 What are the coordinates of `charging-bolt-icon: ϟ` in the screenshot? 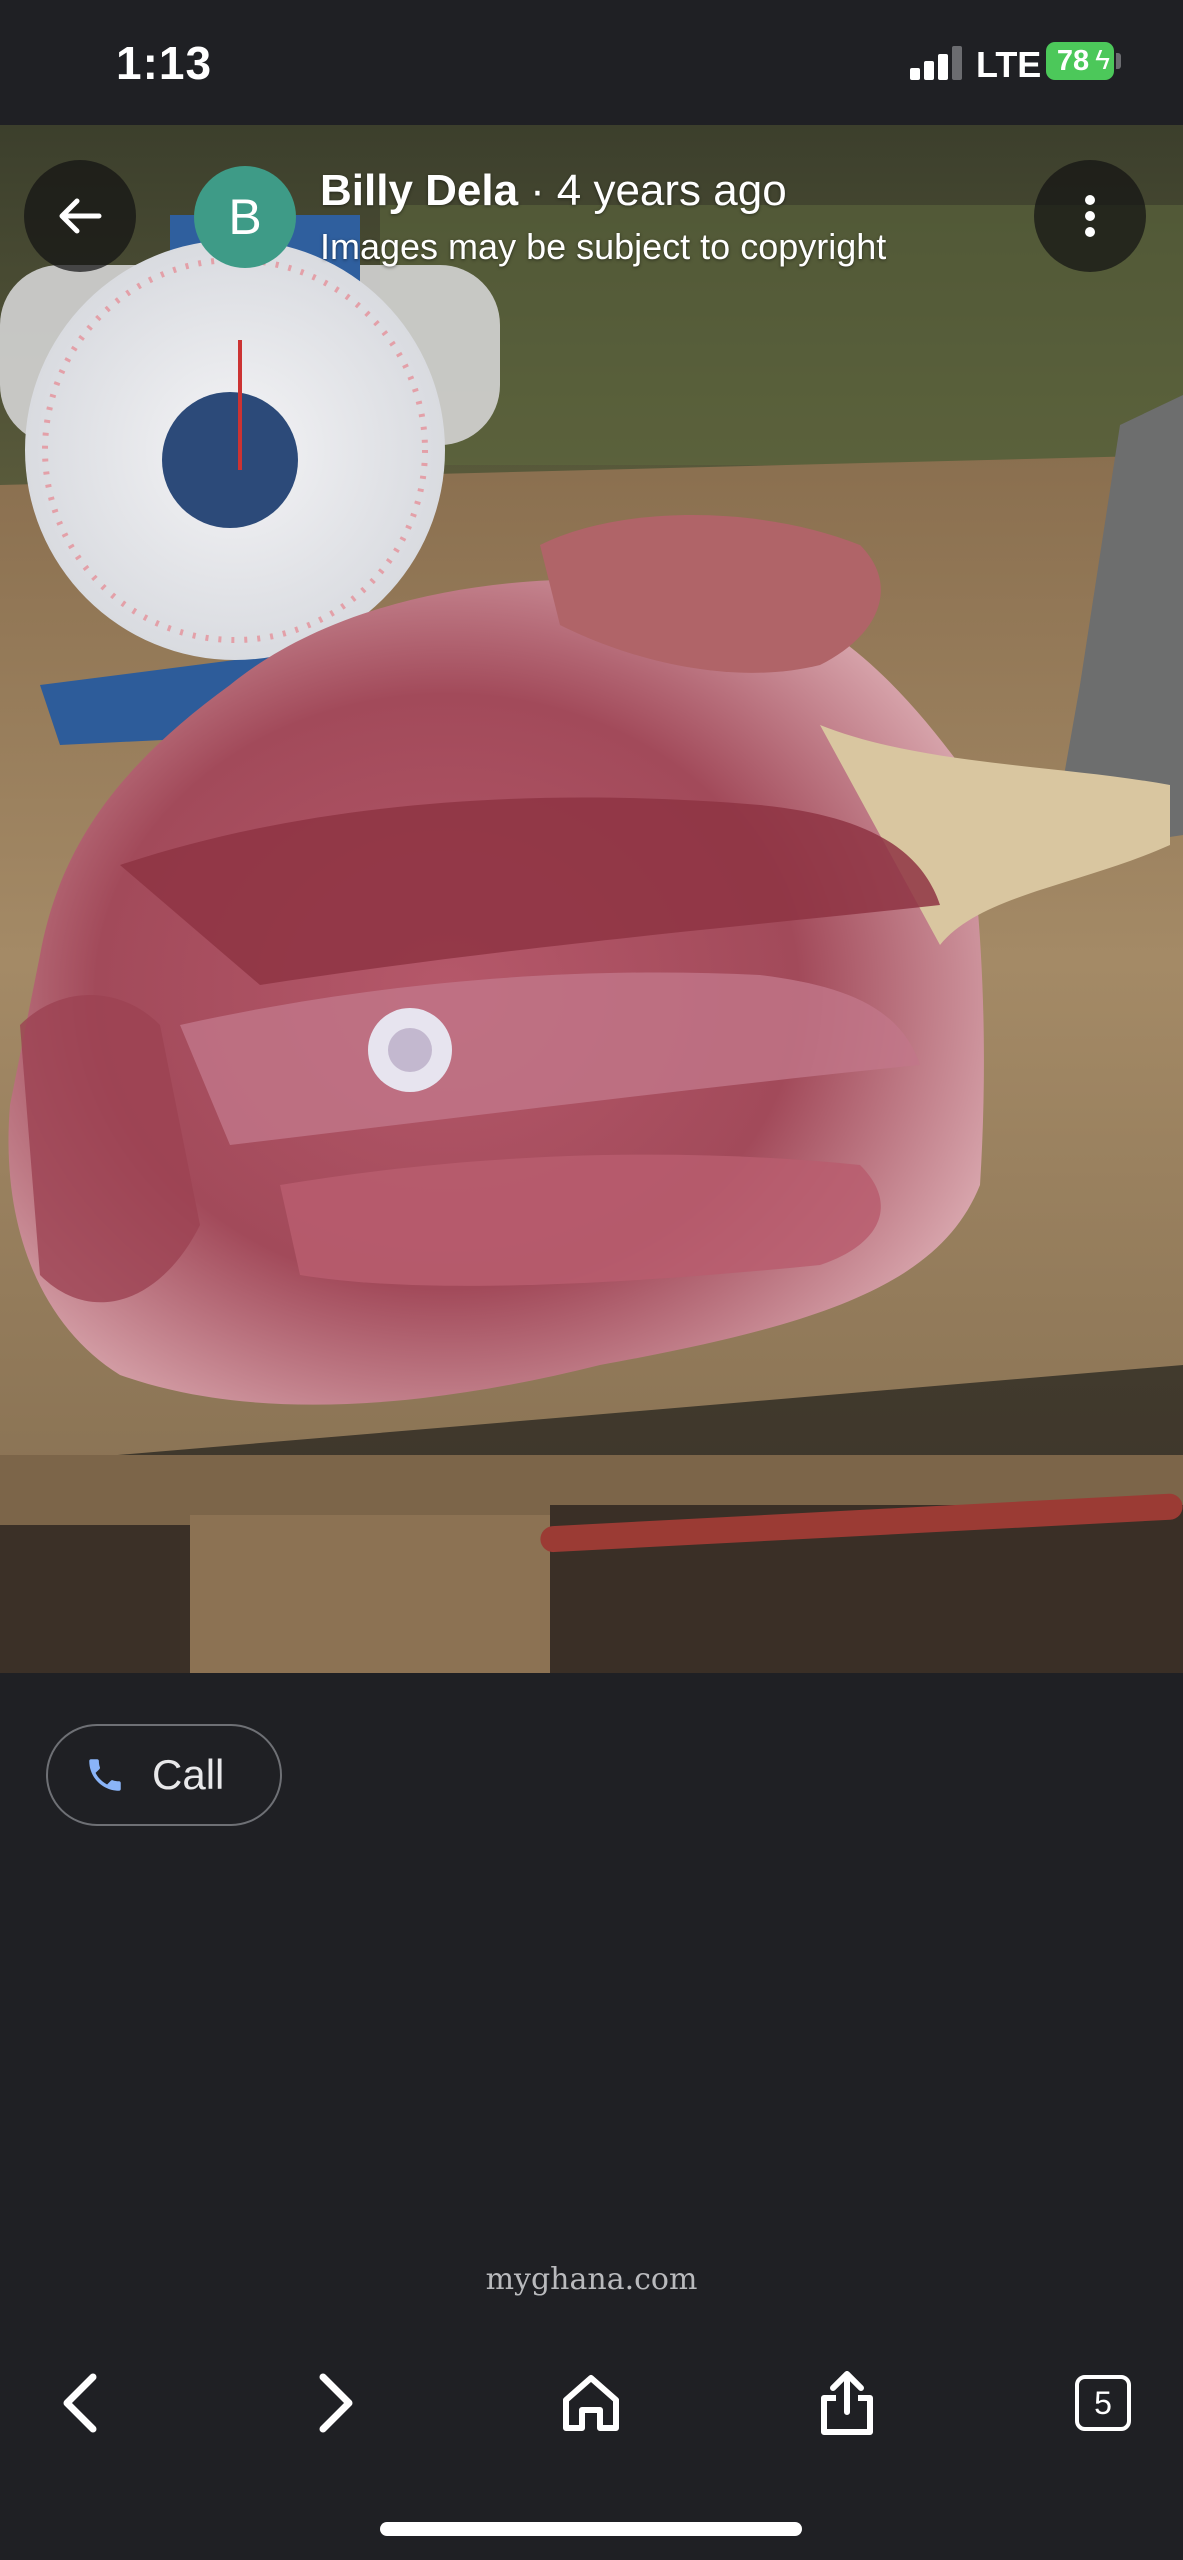 It's located at (1102, 59).